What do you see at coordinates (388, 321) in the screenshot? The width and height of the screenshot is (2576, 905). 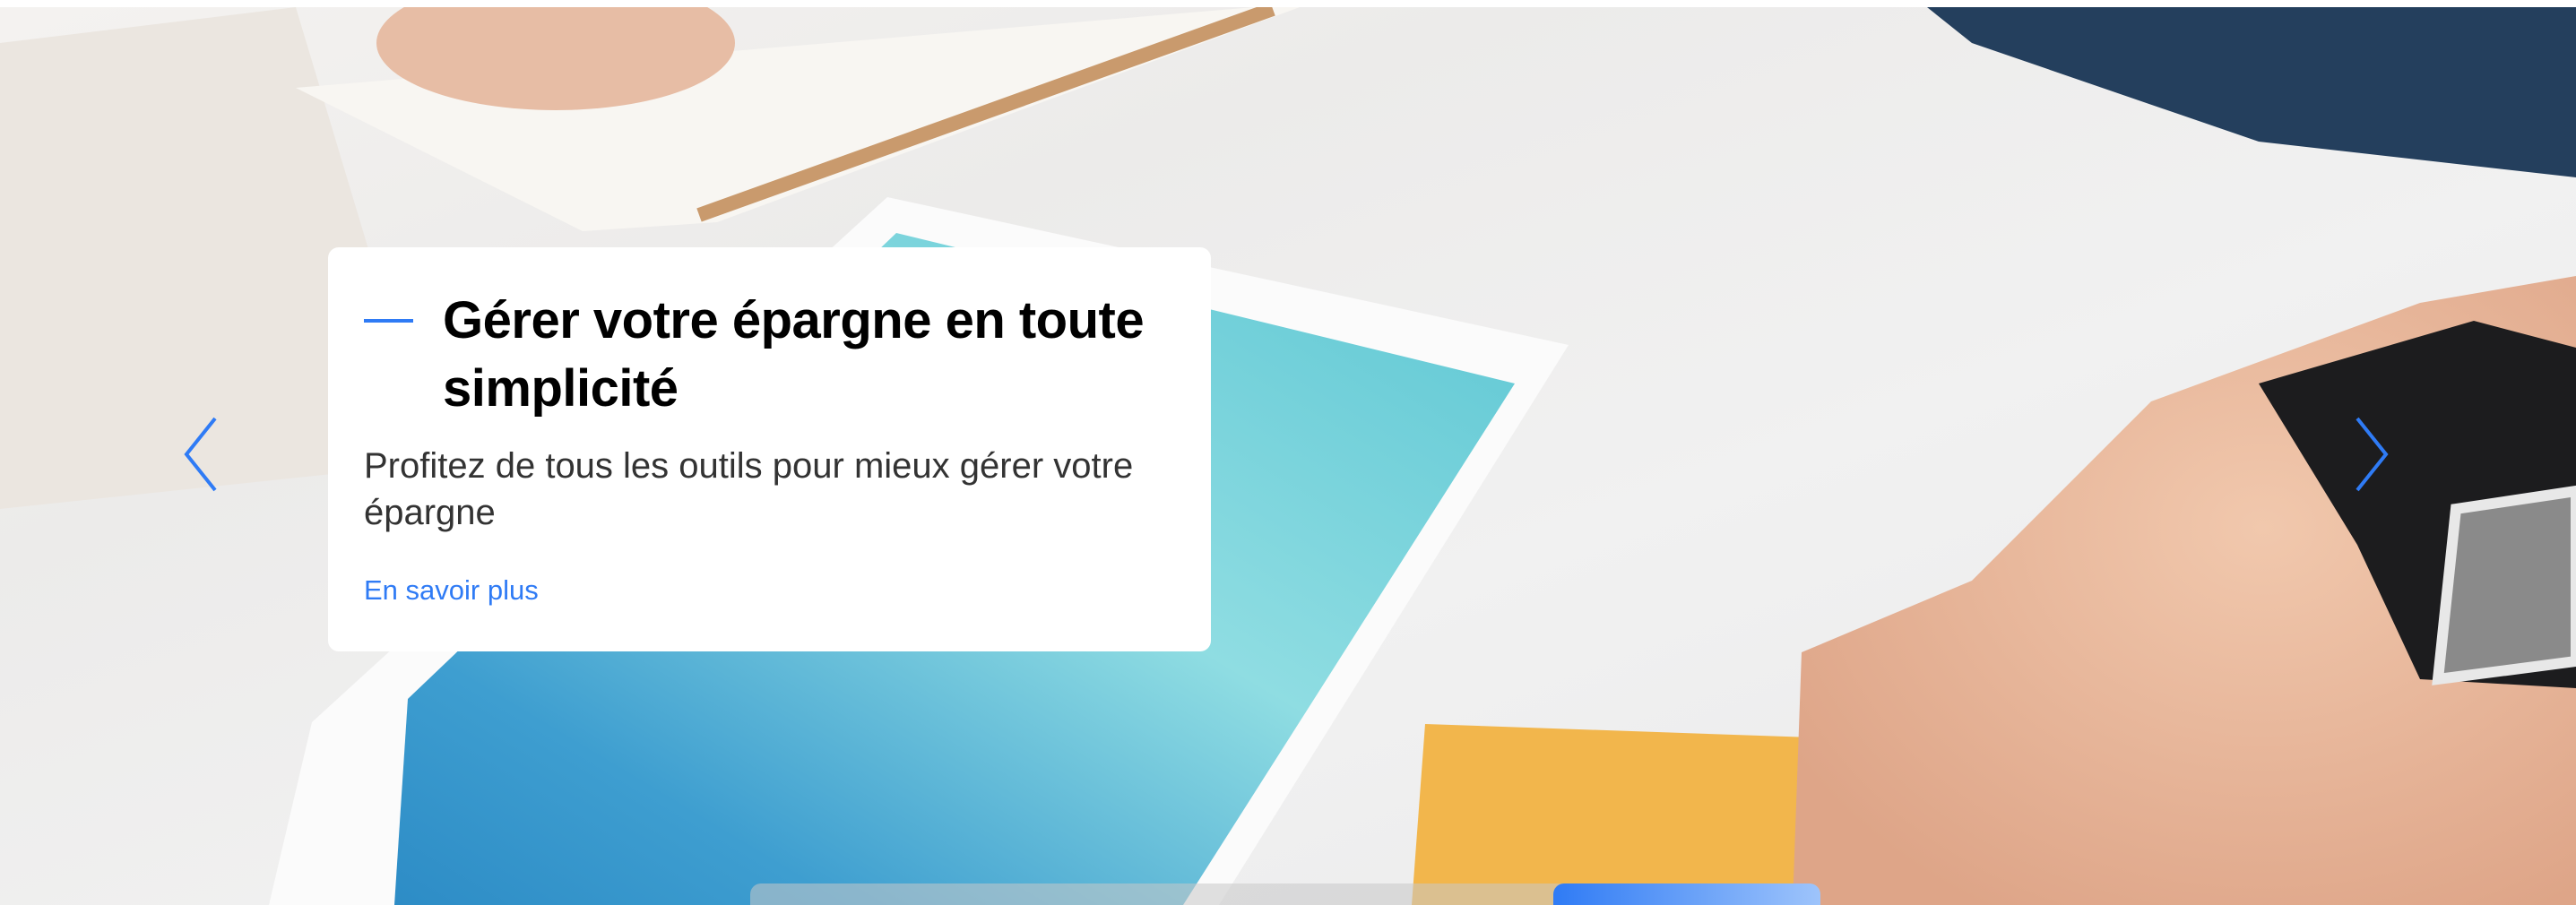 I see `title-accent-dash` at bounding box center [388, 321].